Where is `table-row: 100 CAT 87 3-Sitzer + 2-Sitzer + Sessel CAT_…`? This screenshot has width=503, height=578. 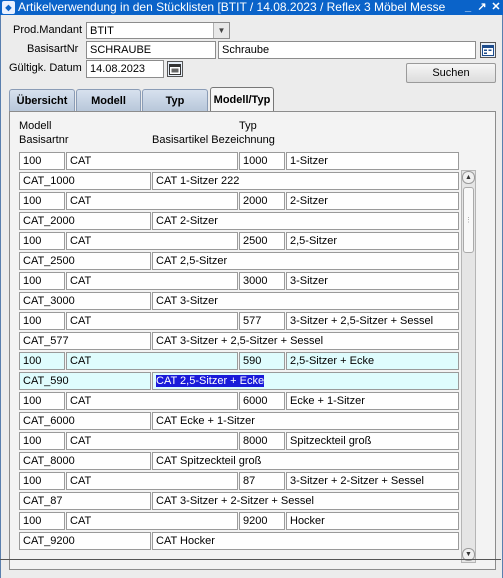
table-row: 100 CAT 87 3-Sitzer + 2-Sitzer + Sessel CAT_… is located at coordinates (239, 491).